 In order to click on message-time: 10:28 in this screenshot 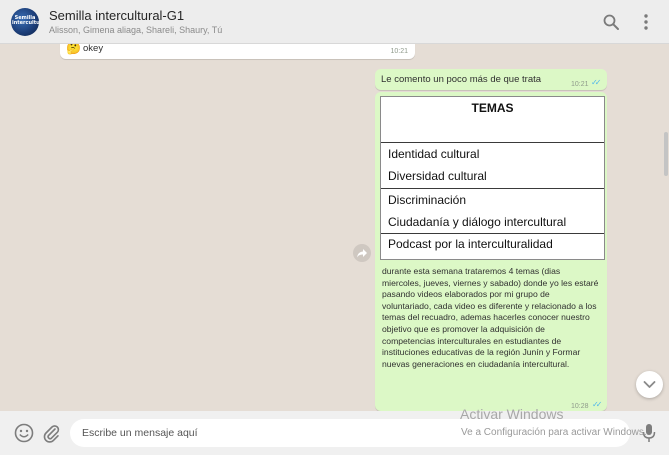, I will do `click(580, 406)`.